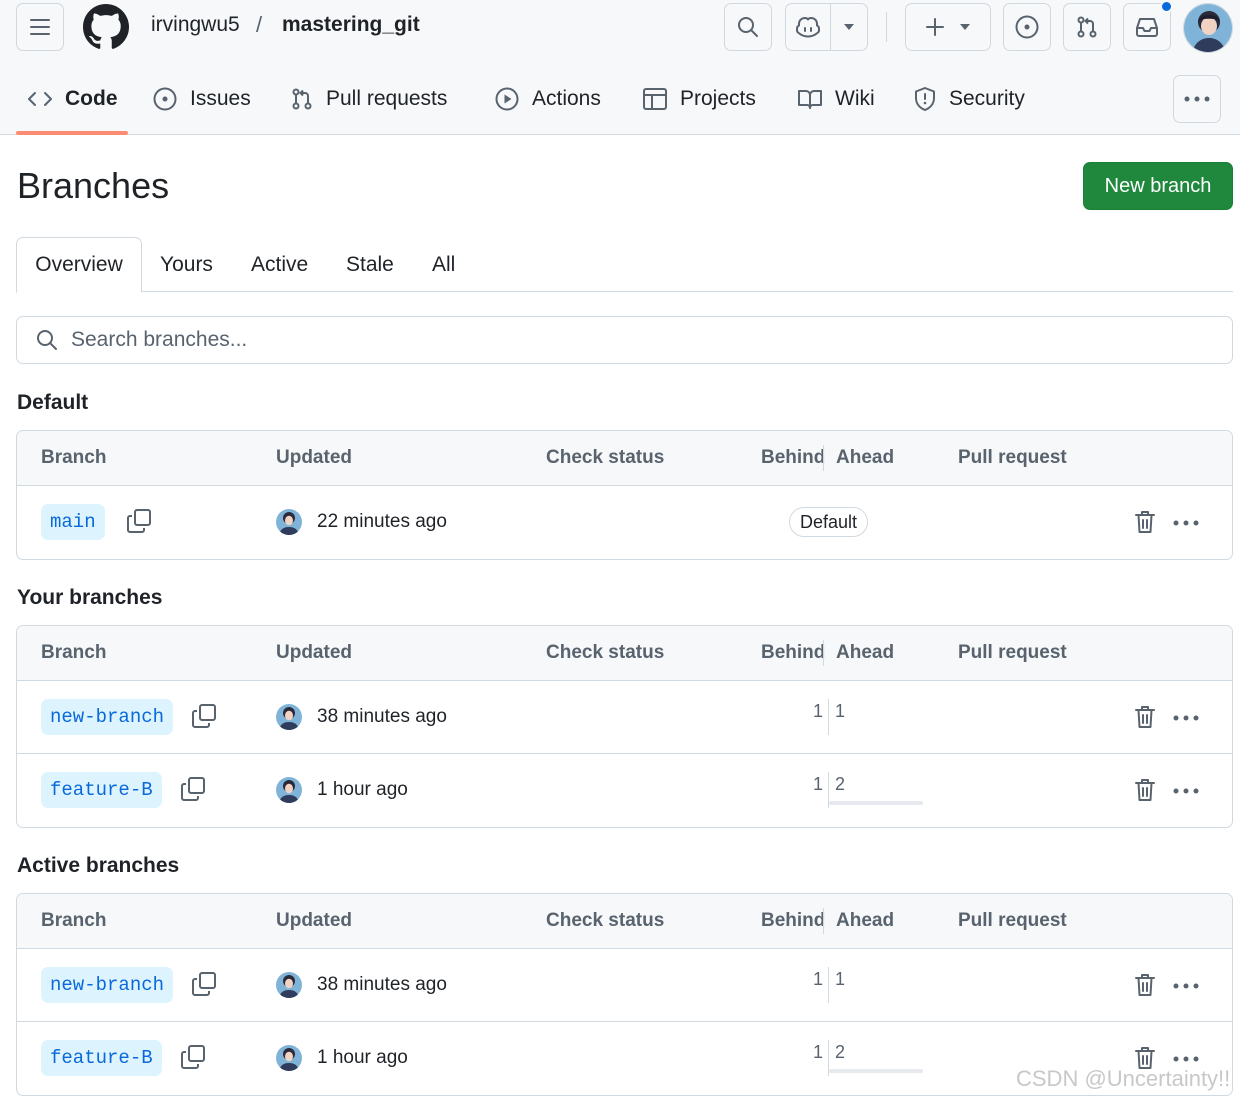 Image resolution: width=1240 pixels, height=1099 pixels. I want to click on nav-tab-label: Code, so click(91, 98).